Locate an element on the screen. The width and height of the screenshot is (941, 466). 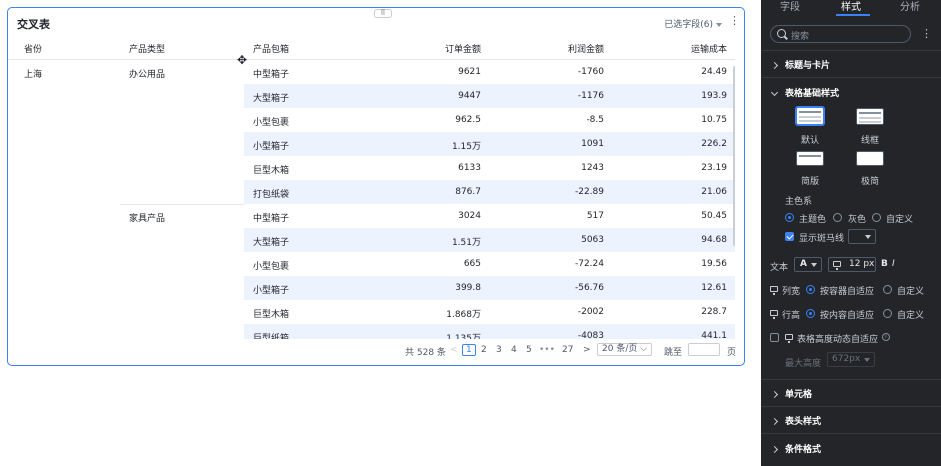
italic-icon: I is located at coordinates (893, 264).